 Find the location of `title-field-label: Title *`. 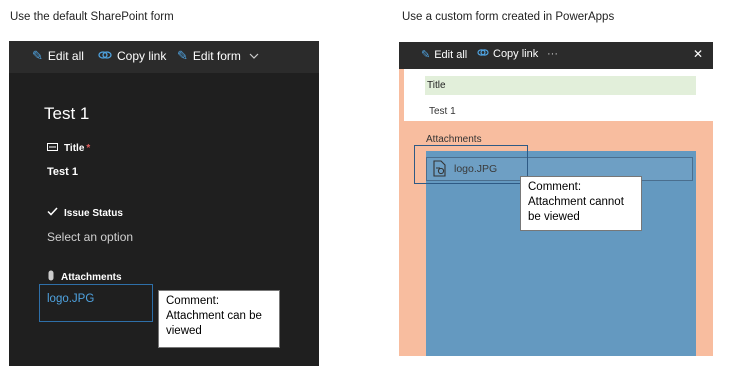

title-field-label: Title * is located at coordinates (68, 148).